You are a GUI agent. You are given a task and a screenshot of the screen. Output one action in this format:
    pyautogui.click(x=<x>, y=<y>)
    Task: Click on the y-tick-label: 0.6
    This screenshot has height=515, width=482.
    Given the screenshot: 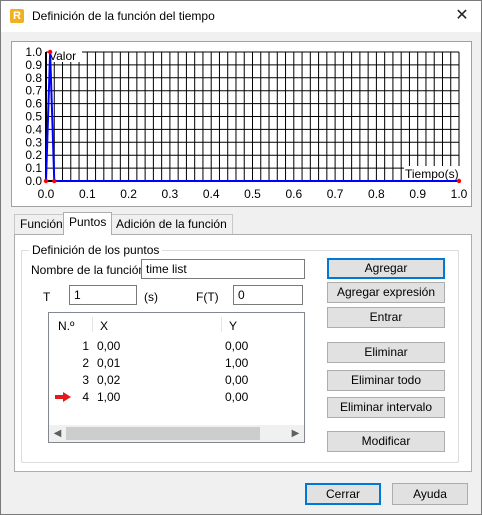 What is the action you would take?
    pyautogui.click(x=33, y=104)
    